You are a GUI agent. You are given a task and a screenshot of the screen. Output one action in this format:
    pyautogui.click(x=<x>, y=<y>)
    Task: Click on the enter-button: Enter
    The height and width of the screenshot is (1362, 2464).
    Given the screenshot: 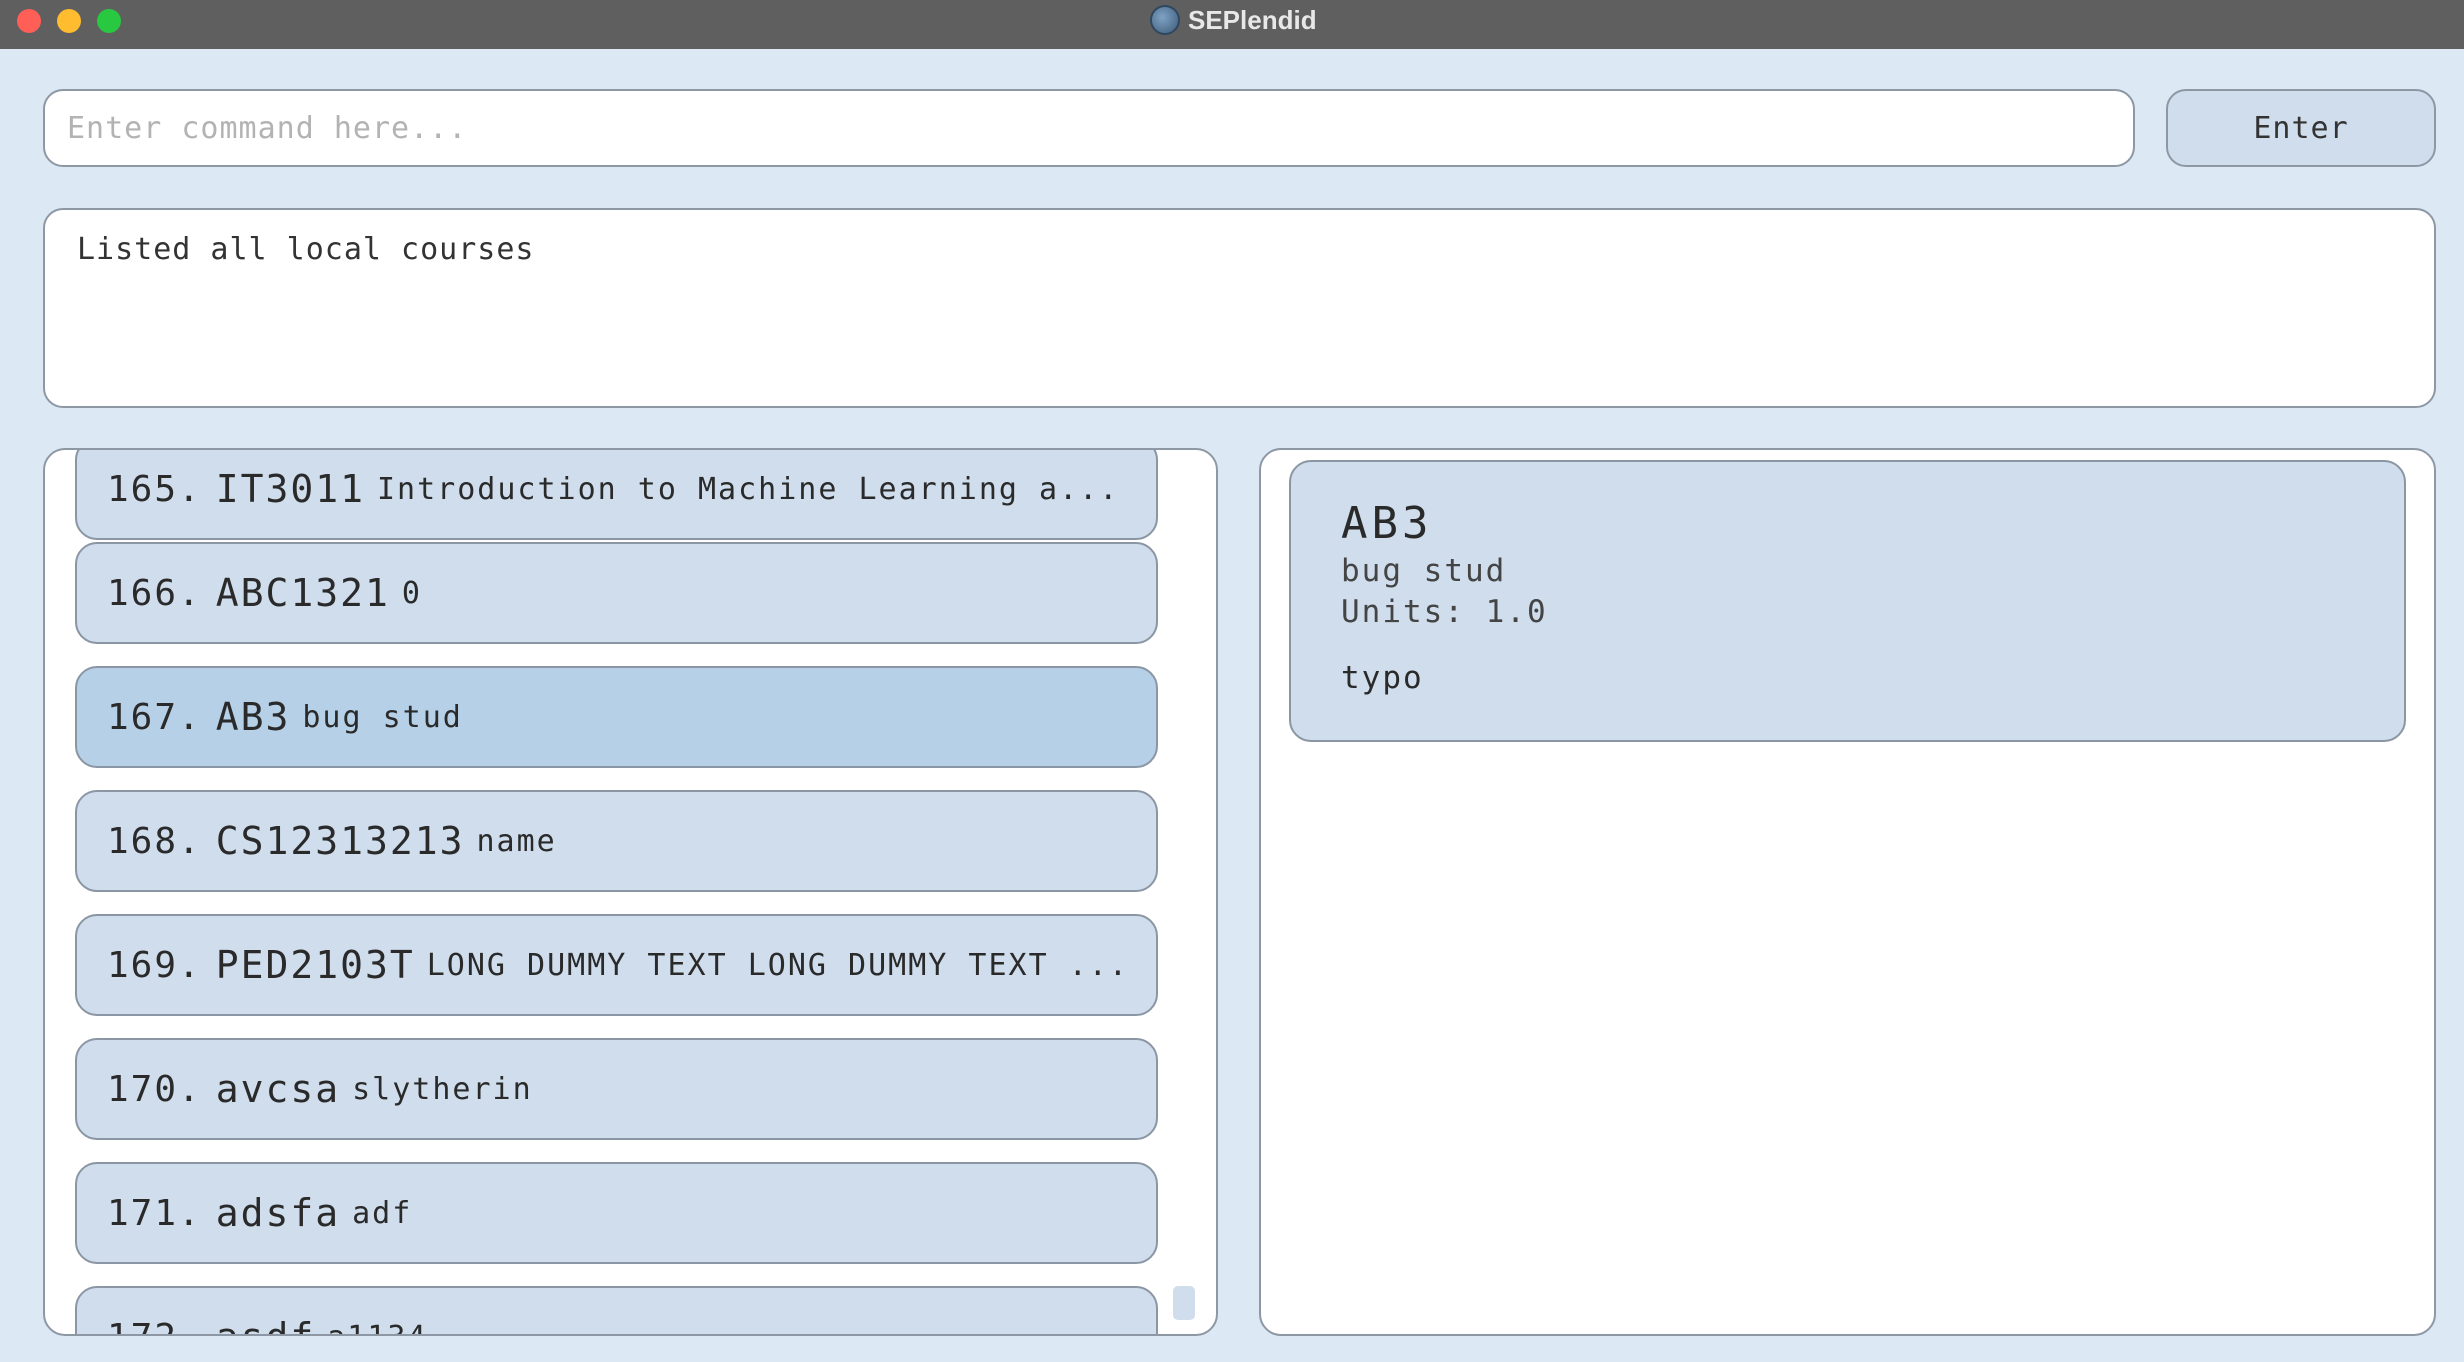 What is the action you would take?
    pyautogui.click(x=2301, y=128)
    